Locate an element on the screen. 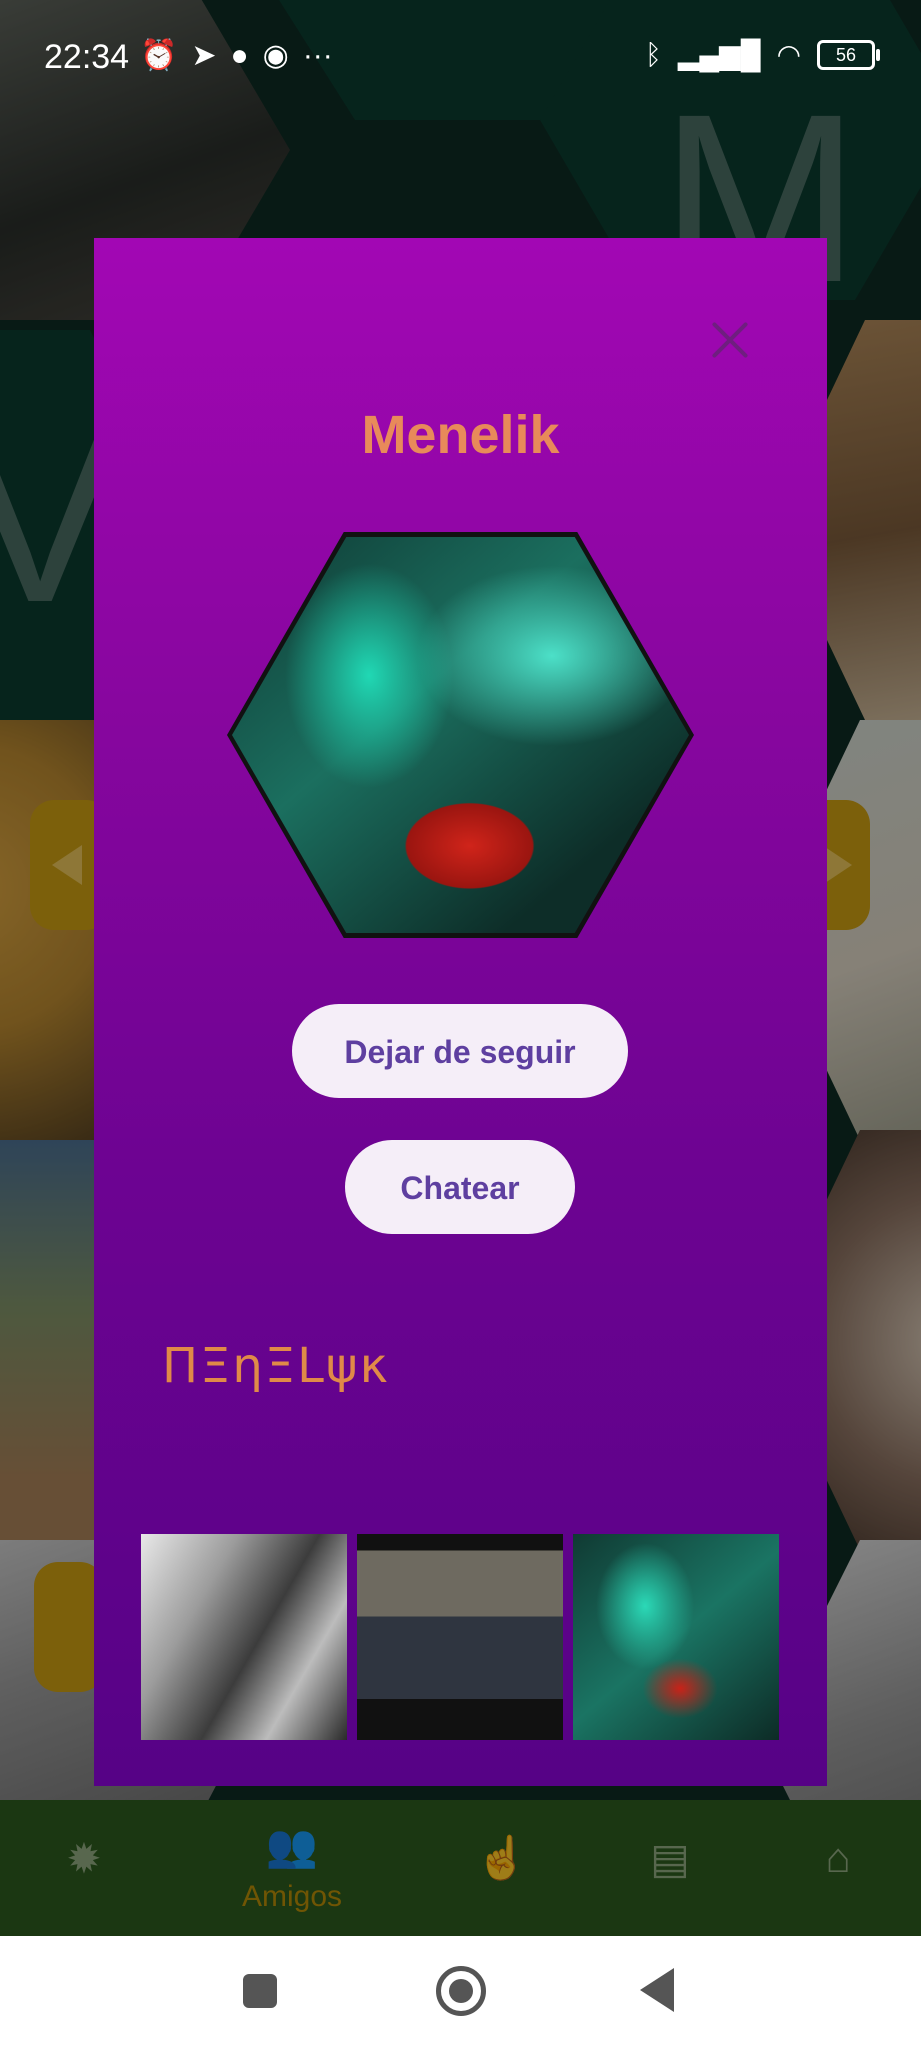  bottom-navigation: ✹ 👥 Amigos ☝ ▤ ⌂ is located at coordinates (460, 1868).